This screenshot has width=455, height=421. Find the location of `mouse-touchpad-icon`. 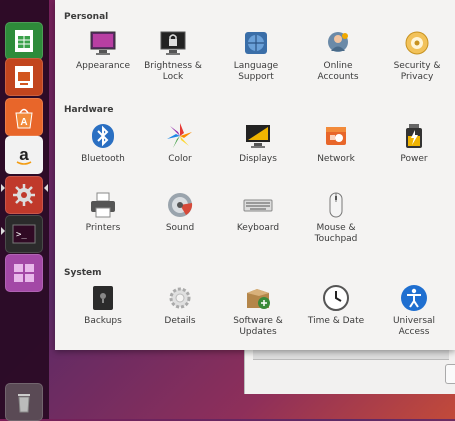

mouse-touchpad-icon is located at coordinates (336, 205).